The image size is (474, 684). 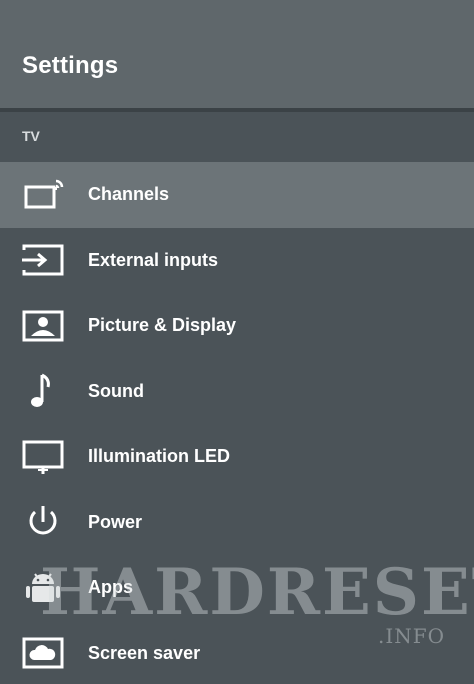 I want to click on menu-item-label: Screen saver, so click(x=144, y=652).